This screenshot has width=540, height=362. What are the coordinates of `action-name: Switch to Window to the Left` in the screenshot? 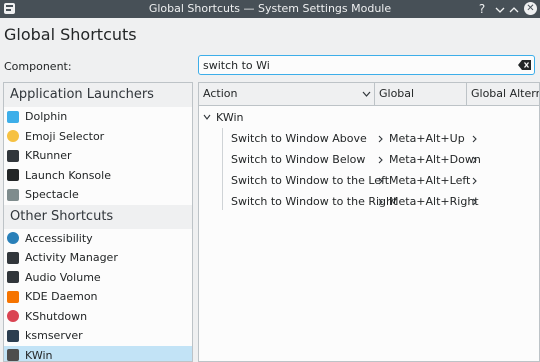 It's located at (310, 180).